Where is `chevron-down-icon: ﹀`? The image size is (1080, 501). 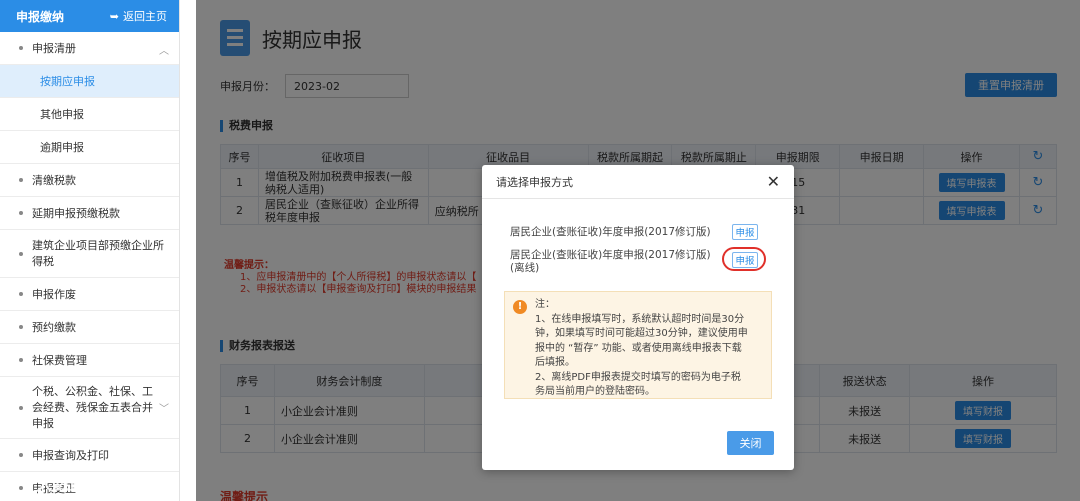
chevron-down-icon: ﹀ is located at coordinates (164, 409).